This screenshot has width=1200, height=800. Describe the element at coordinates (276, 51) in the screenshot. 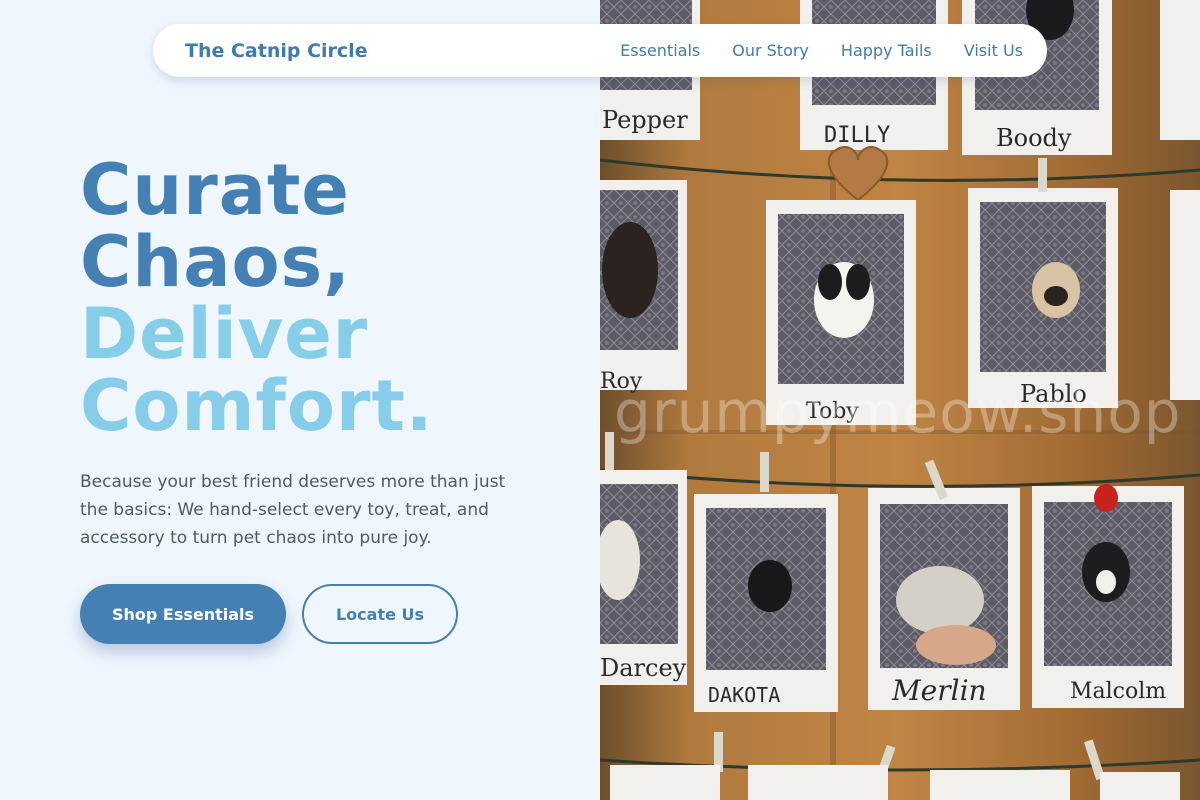

I see `brand-logo: The Catnip Circle` at that location.